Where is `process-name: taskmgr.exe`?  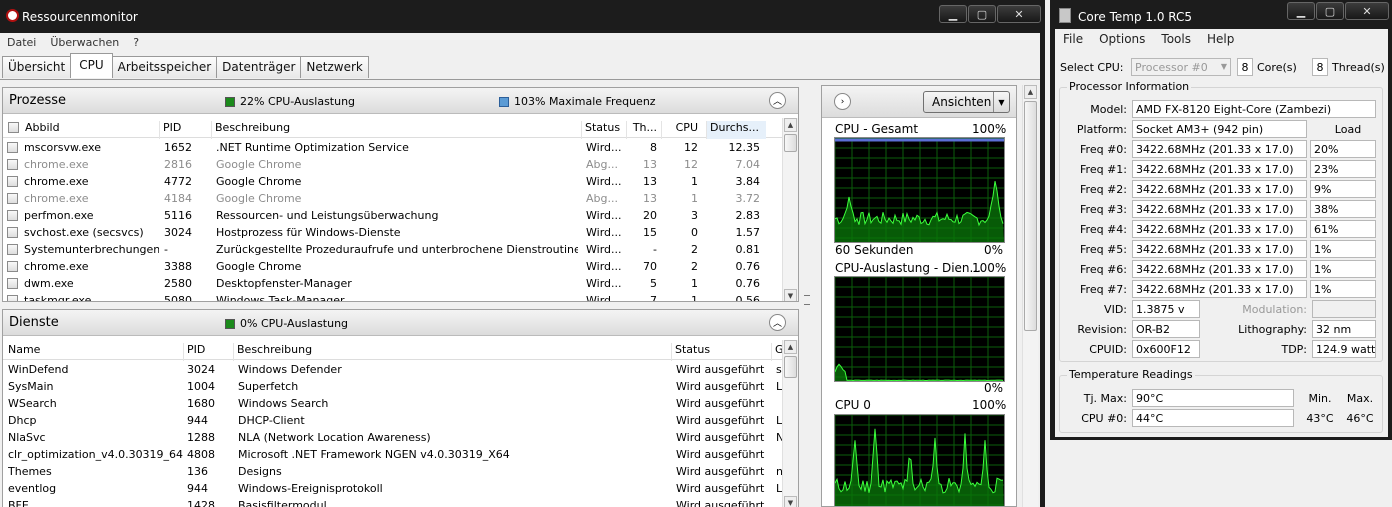
process-name: taskmgr.exe is located at coordinates (58, 298).